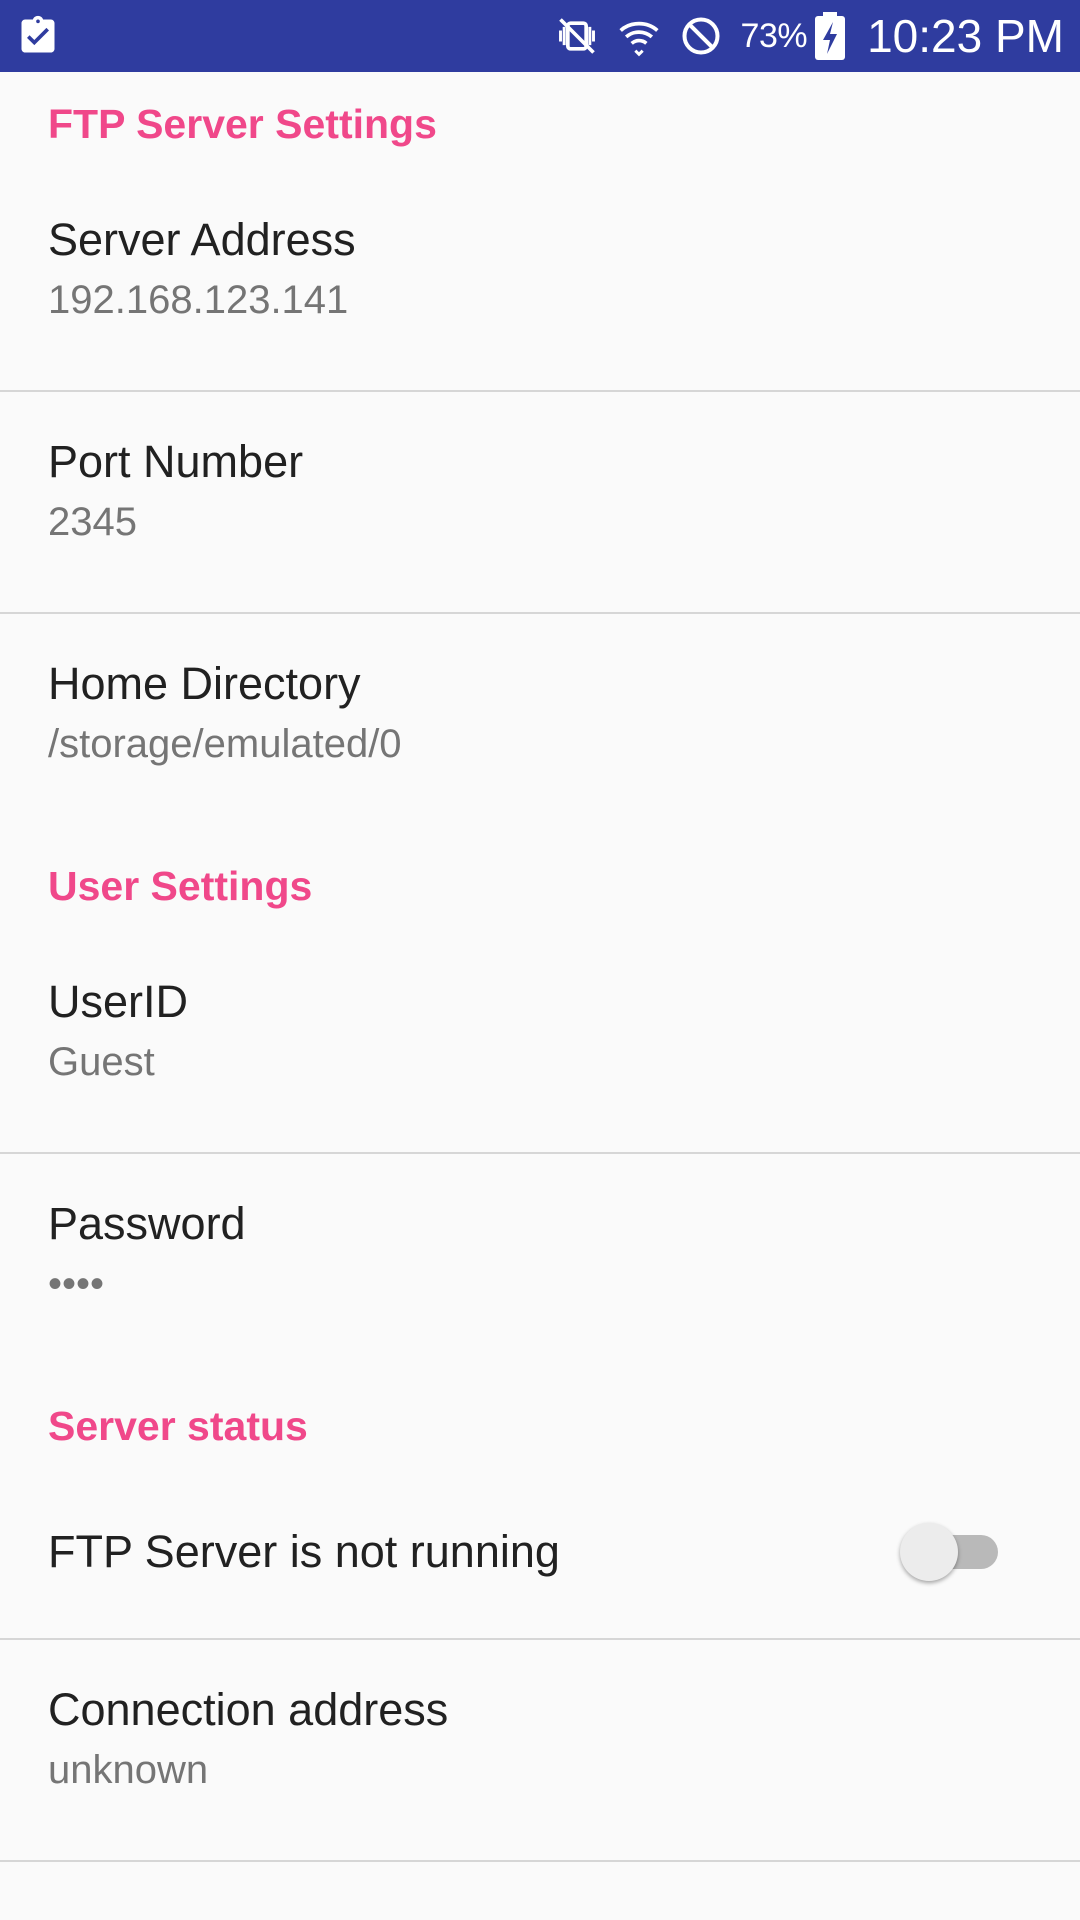 This screenshot has width=1080, height=1920. I want to click on switch-thumb, so click(929, 1552).